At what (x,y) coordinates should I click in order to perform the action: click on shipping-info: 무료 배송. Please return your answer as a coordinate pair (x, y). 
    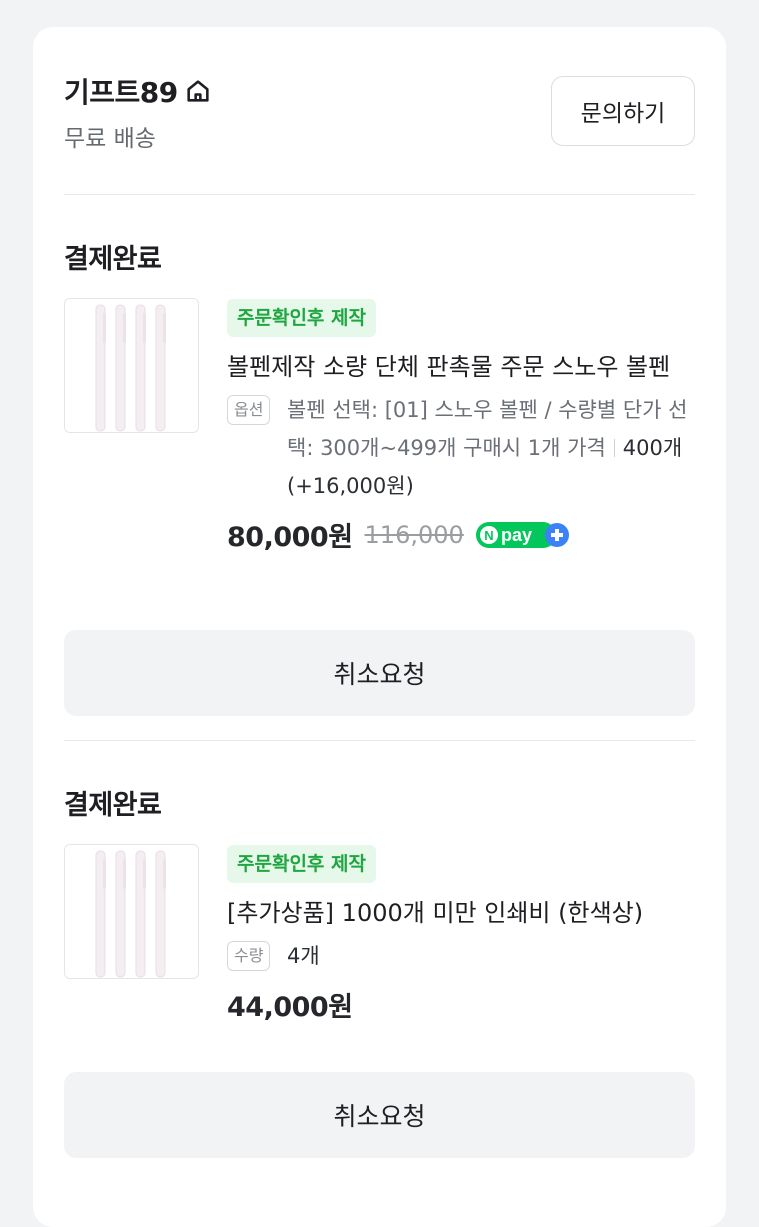
    Looking at the image, I should click on (110, 139).